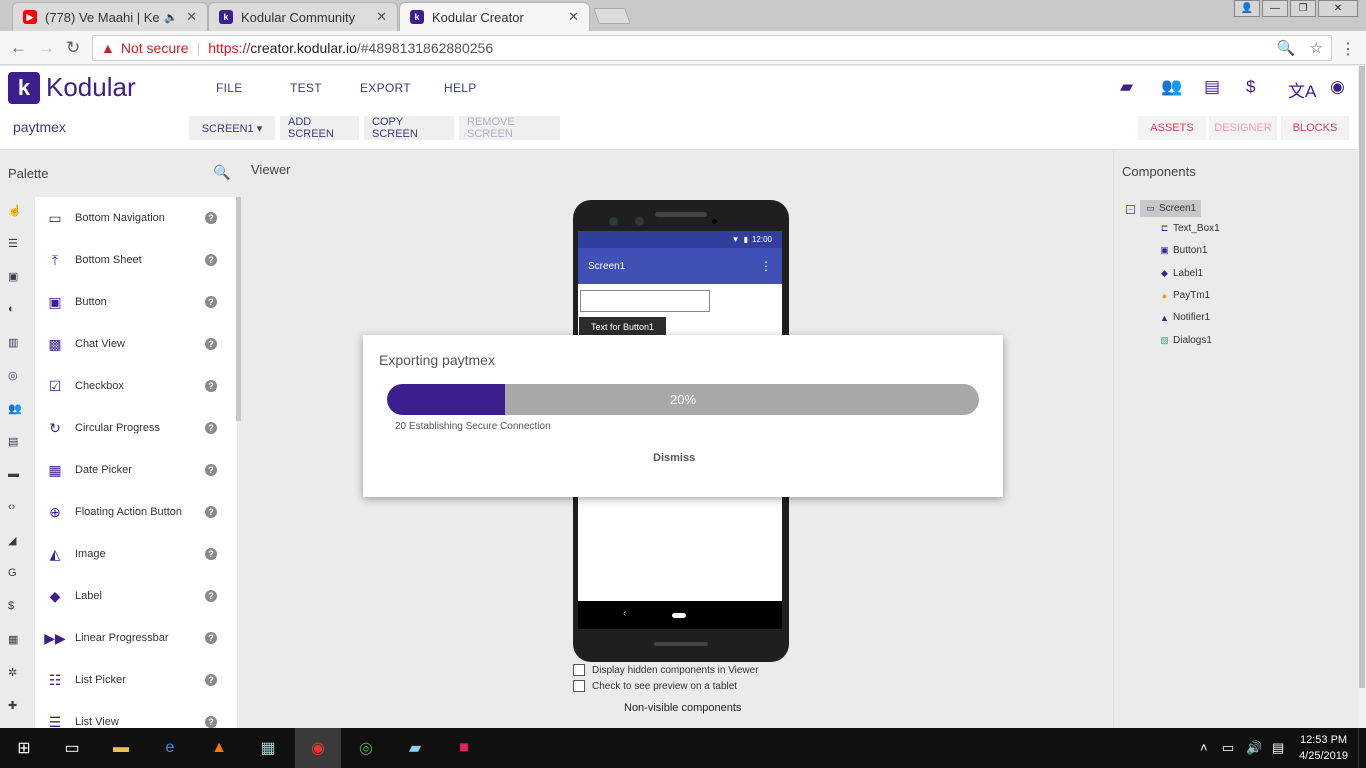  Describe the element at coordinates (229, 88) in the screenshot. I see `menu-file: FILE` at that location.